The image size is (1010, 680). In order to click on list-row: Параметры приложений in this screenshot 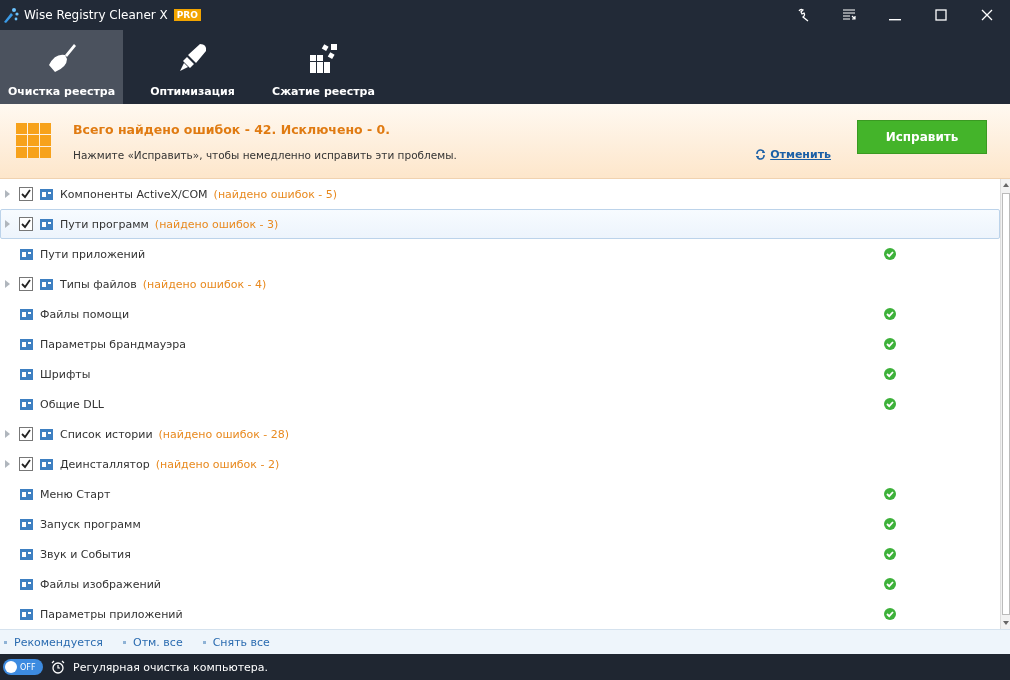, I will do `click(500, 614)`.